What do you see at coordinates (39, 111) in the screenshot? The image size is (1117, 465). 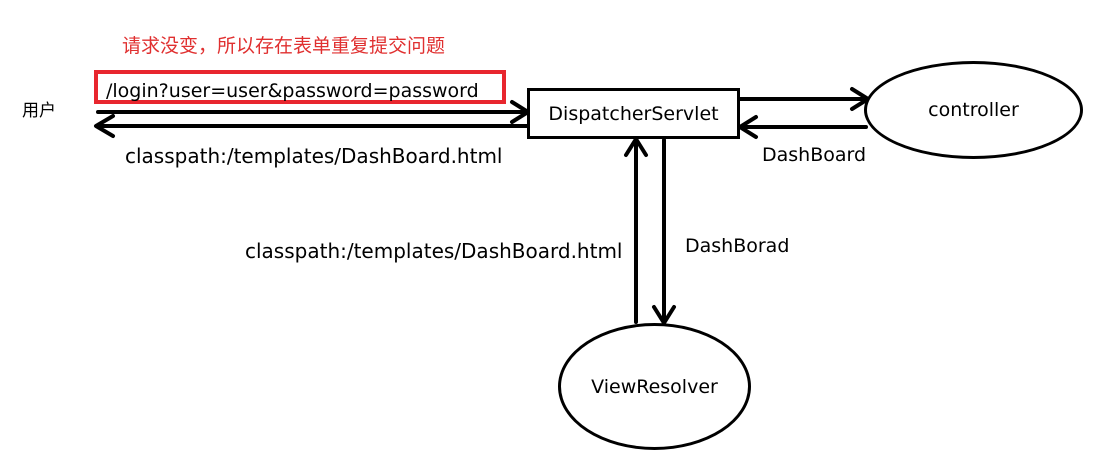 I see `user-label: 用户` at bounding box center [39, 111].